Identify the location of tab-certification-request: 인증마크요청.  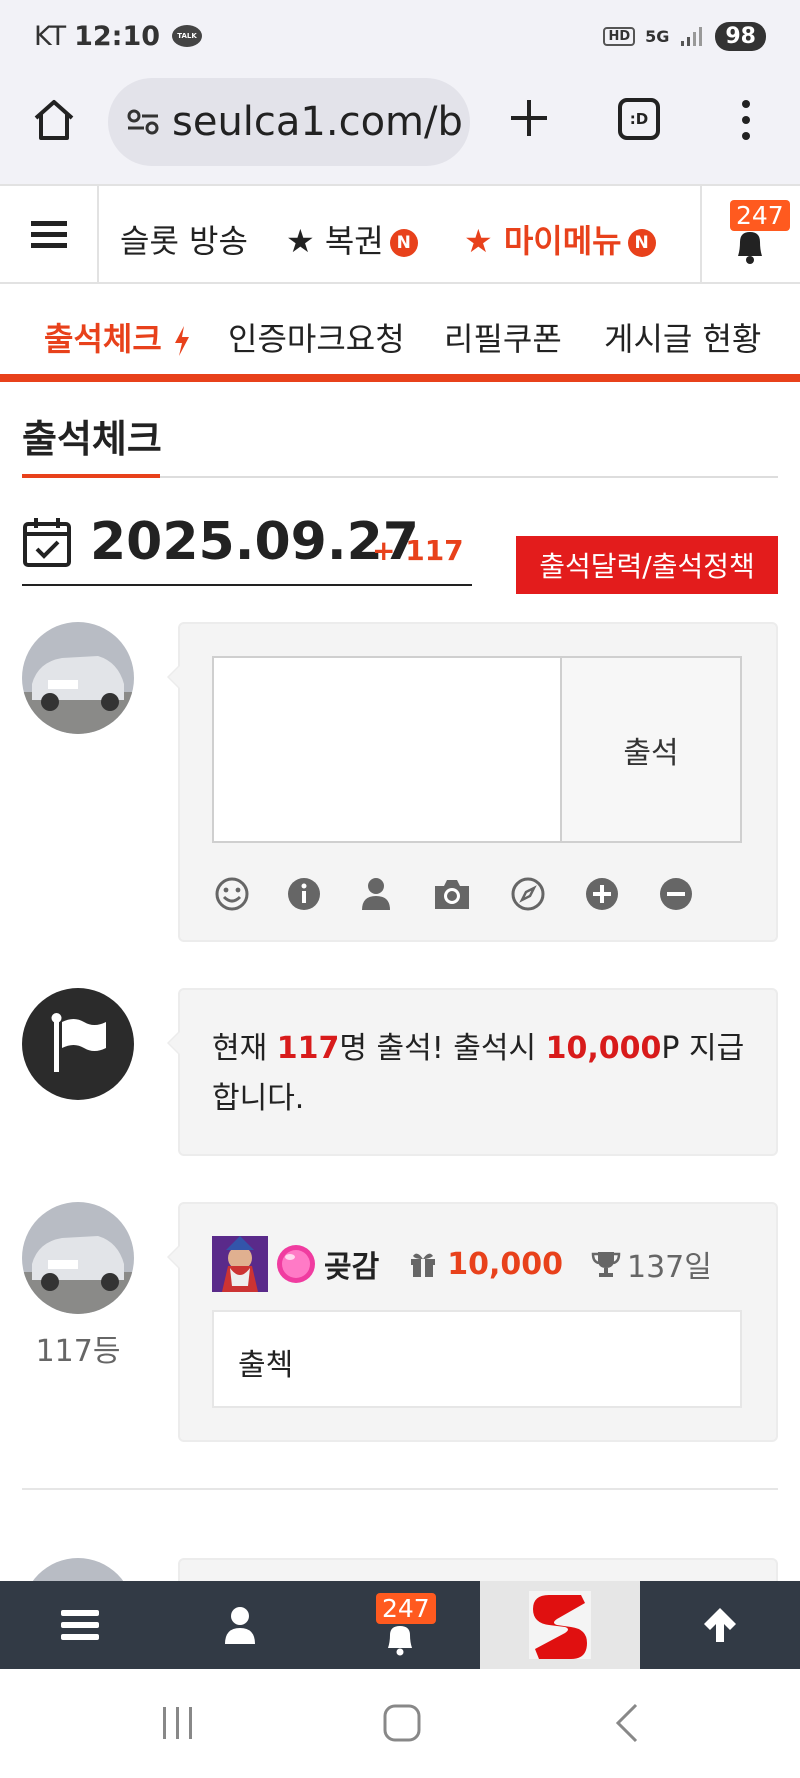
(316, 337).